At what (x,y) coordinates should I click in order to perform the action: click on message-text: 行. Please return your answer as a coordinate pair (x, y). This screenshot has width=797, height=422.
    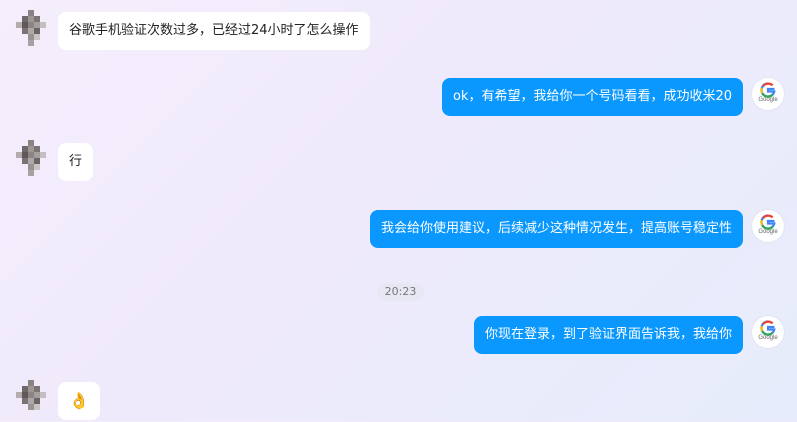
    Looking at the image, I should click on (76, 161).